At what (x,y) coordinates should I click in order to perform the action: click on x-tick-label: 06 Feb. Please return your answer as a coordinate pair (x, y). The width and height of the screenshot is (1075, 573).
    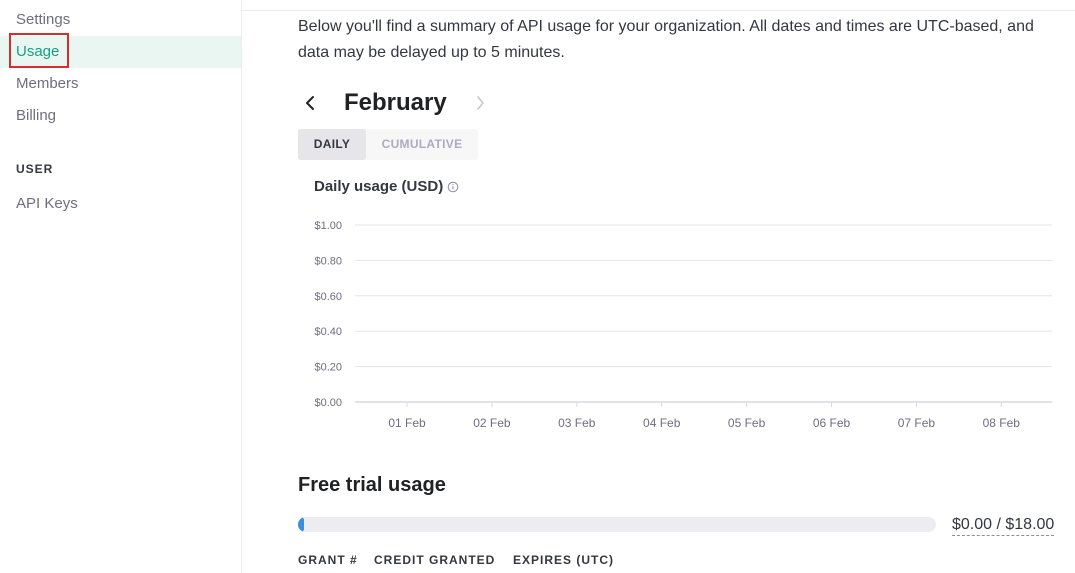
    Looking at the image, I should click on (832, 423).